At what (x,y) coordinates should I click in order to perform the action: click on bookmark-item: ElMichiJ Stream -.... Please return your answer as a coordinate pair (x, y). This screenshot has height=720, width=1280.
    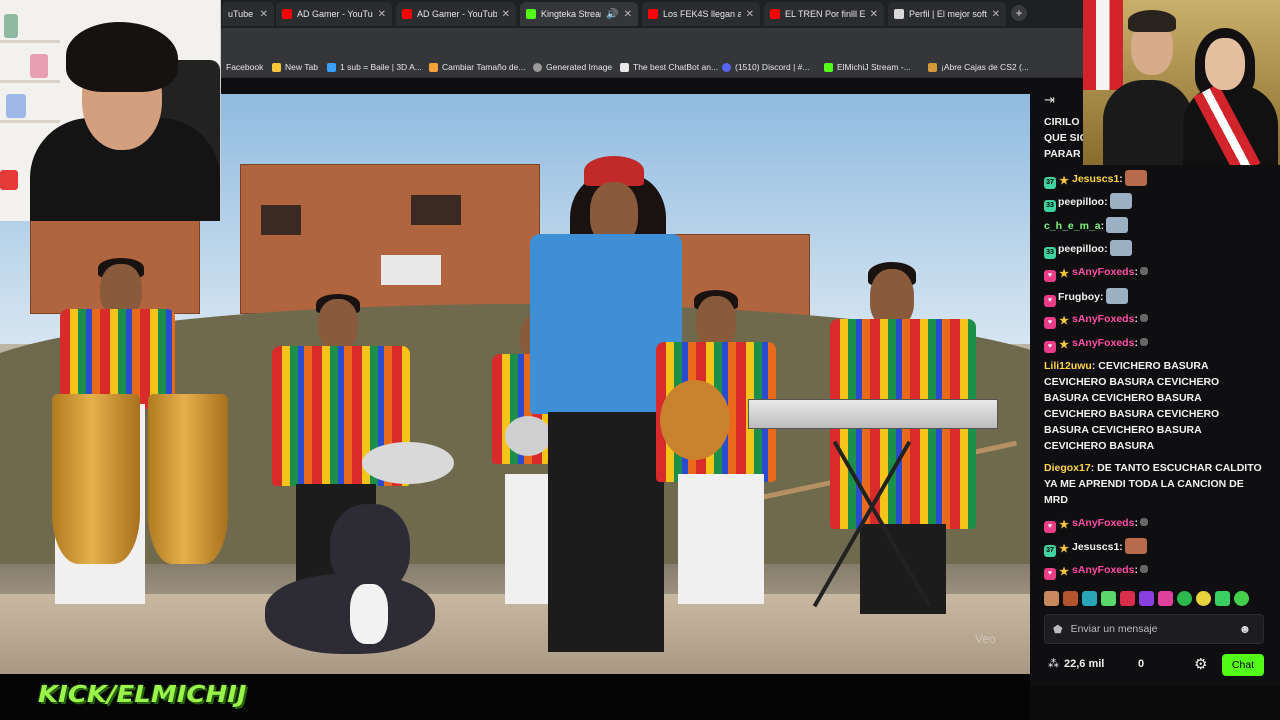
    Looking at the image, I should click on (867, 67).